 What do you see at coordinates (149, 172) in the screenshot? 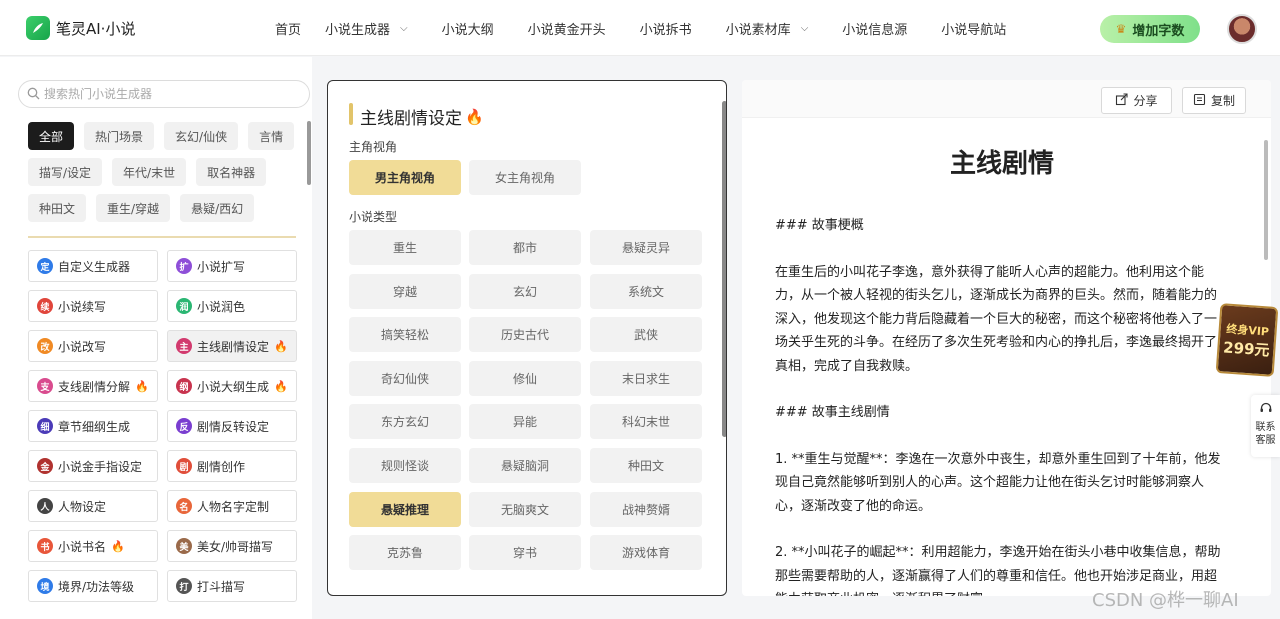
I see `category-chip: 年代/末世` at bounding box center [149, 172].